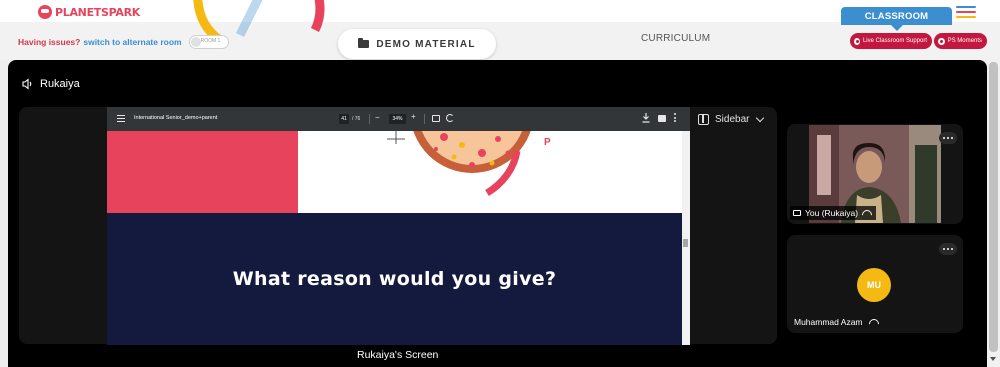 Image resolution: width=1000 pixels, height=367 pixels. What do you see at coordinates (426, 44) in the screenshot?
I see `demo-material-label: DEMO MATERIAL` at bounding box center [426, 44].